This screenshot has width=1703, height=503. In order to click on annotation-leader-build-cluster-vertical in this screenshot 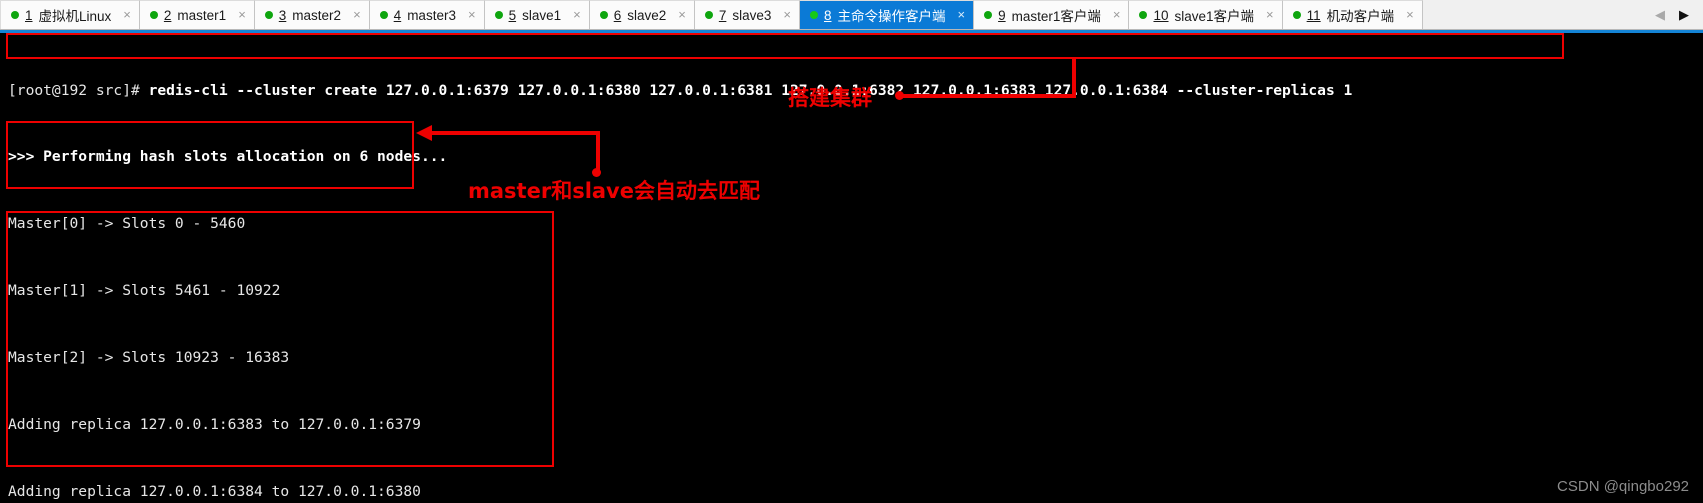, I will do `click(1074, 78)`.